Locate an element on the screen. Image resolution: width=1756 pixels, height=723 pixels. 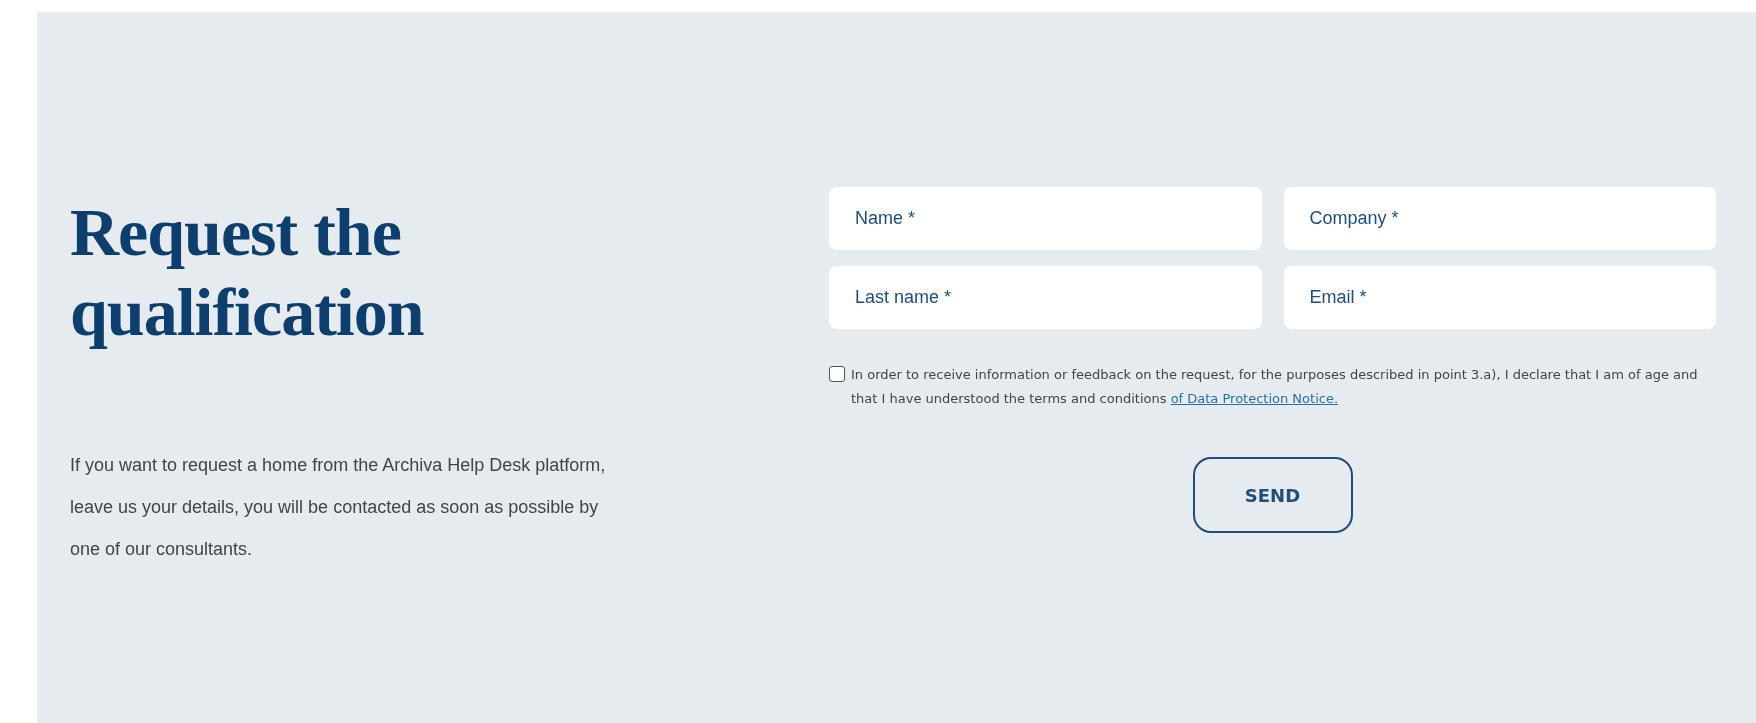
input-field: Name * is located at coordinates (1045, 218).